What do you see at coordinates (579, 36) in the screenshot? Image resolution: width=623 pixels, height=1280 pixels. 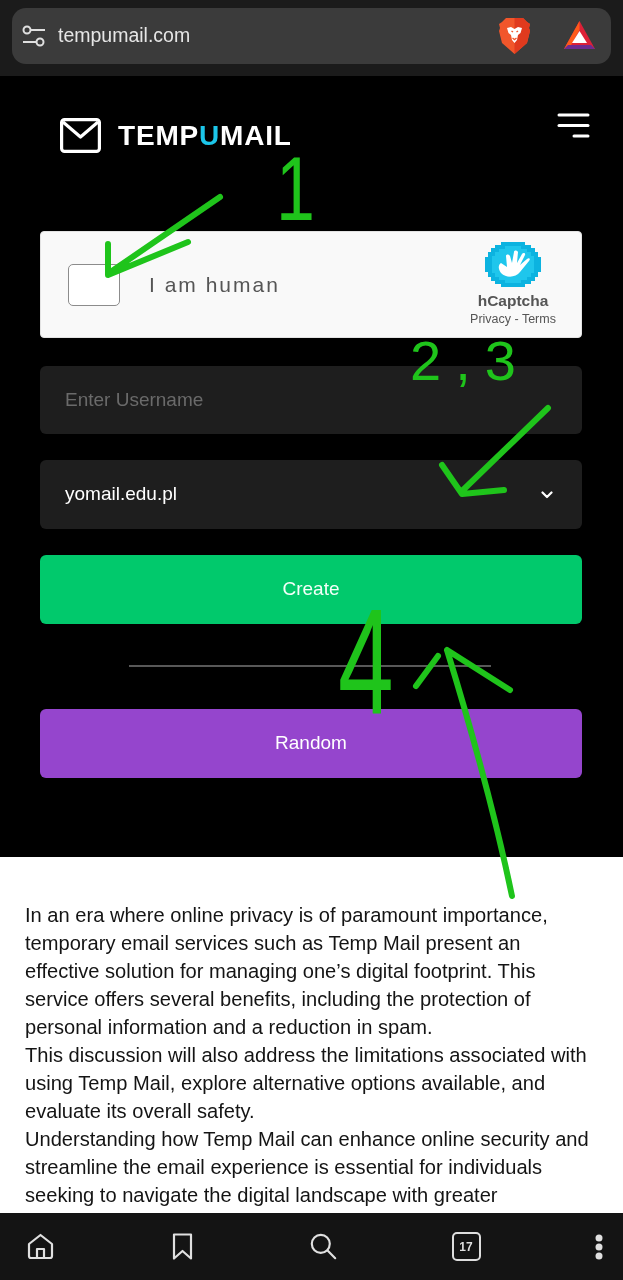 I see `triangle-icon` at bounding box center [579, 36].